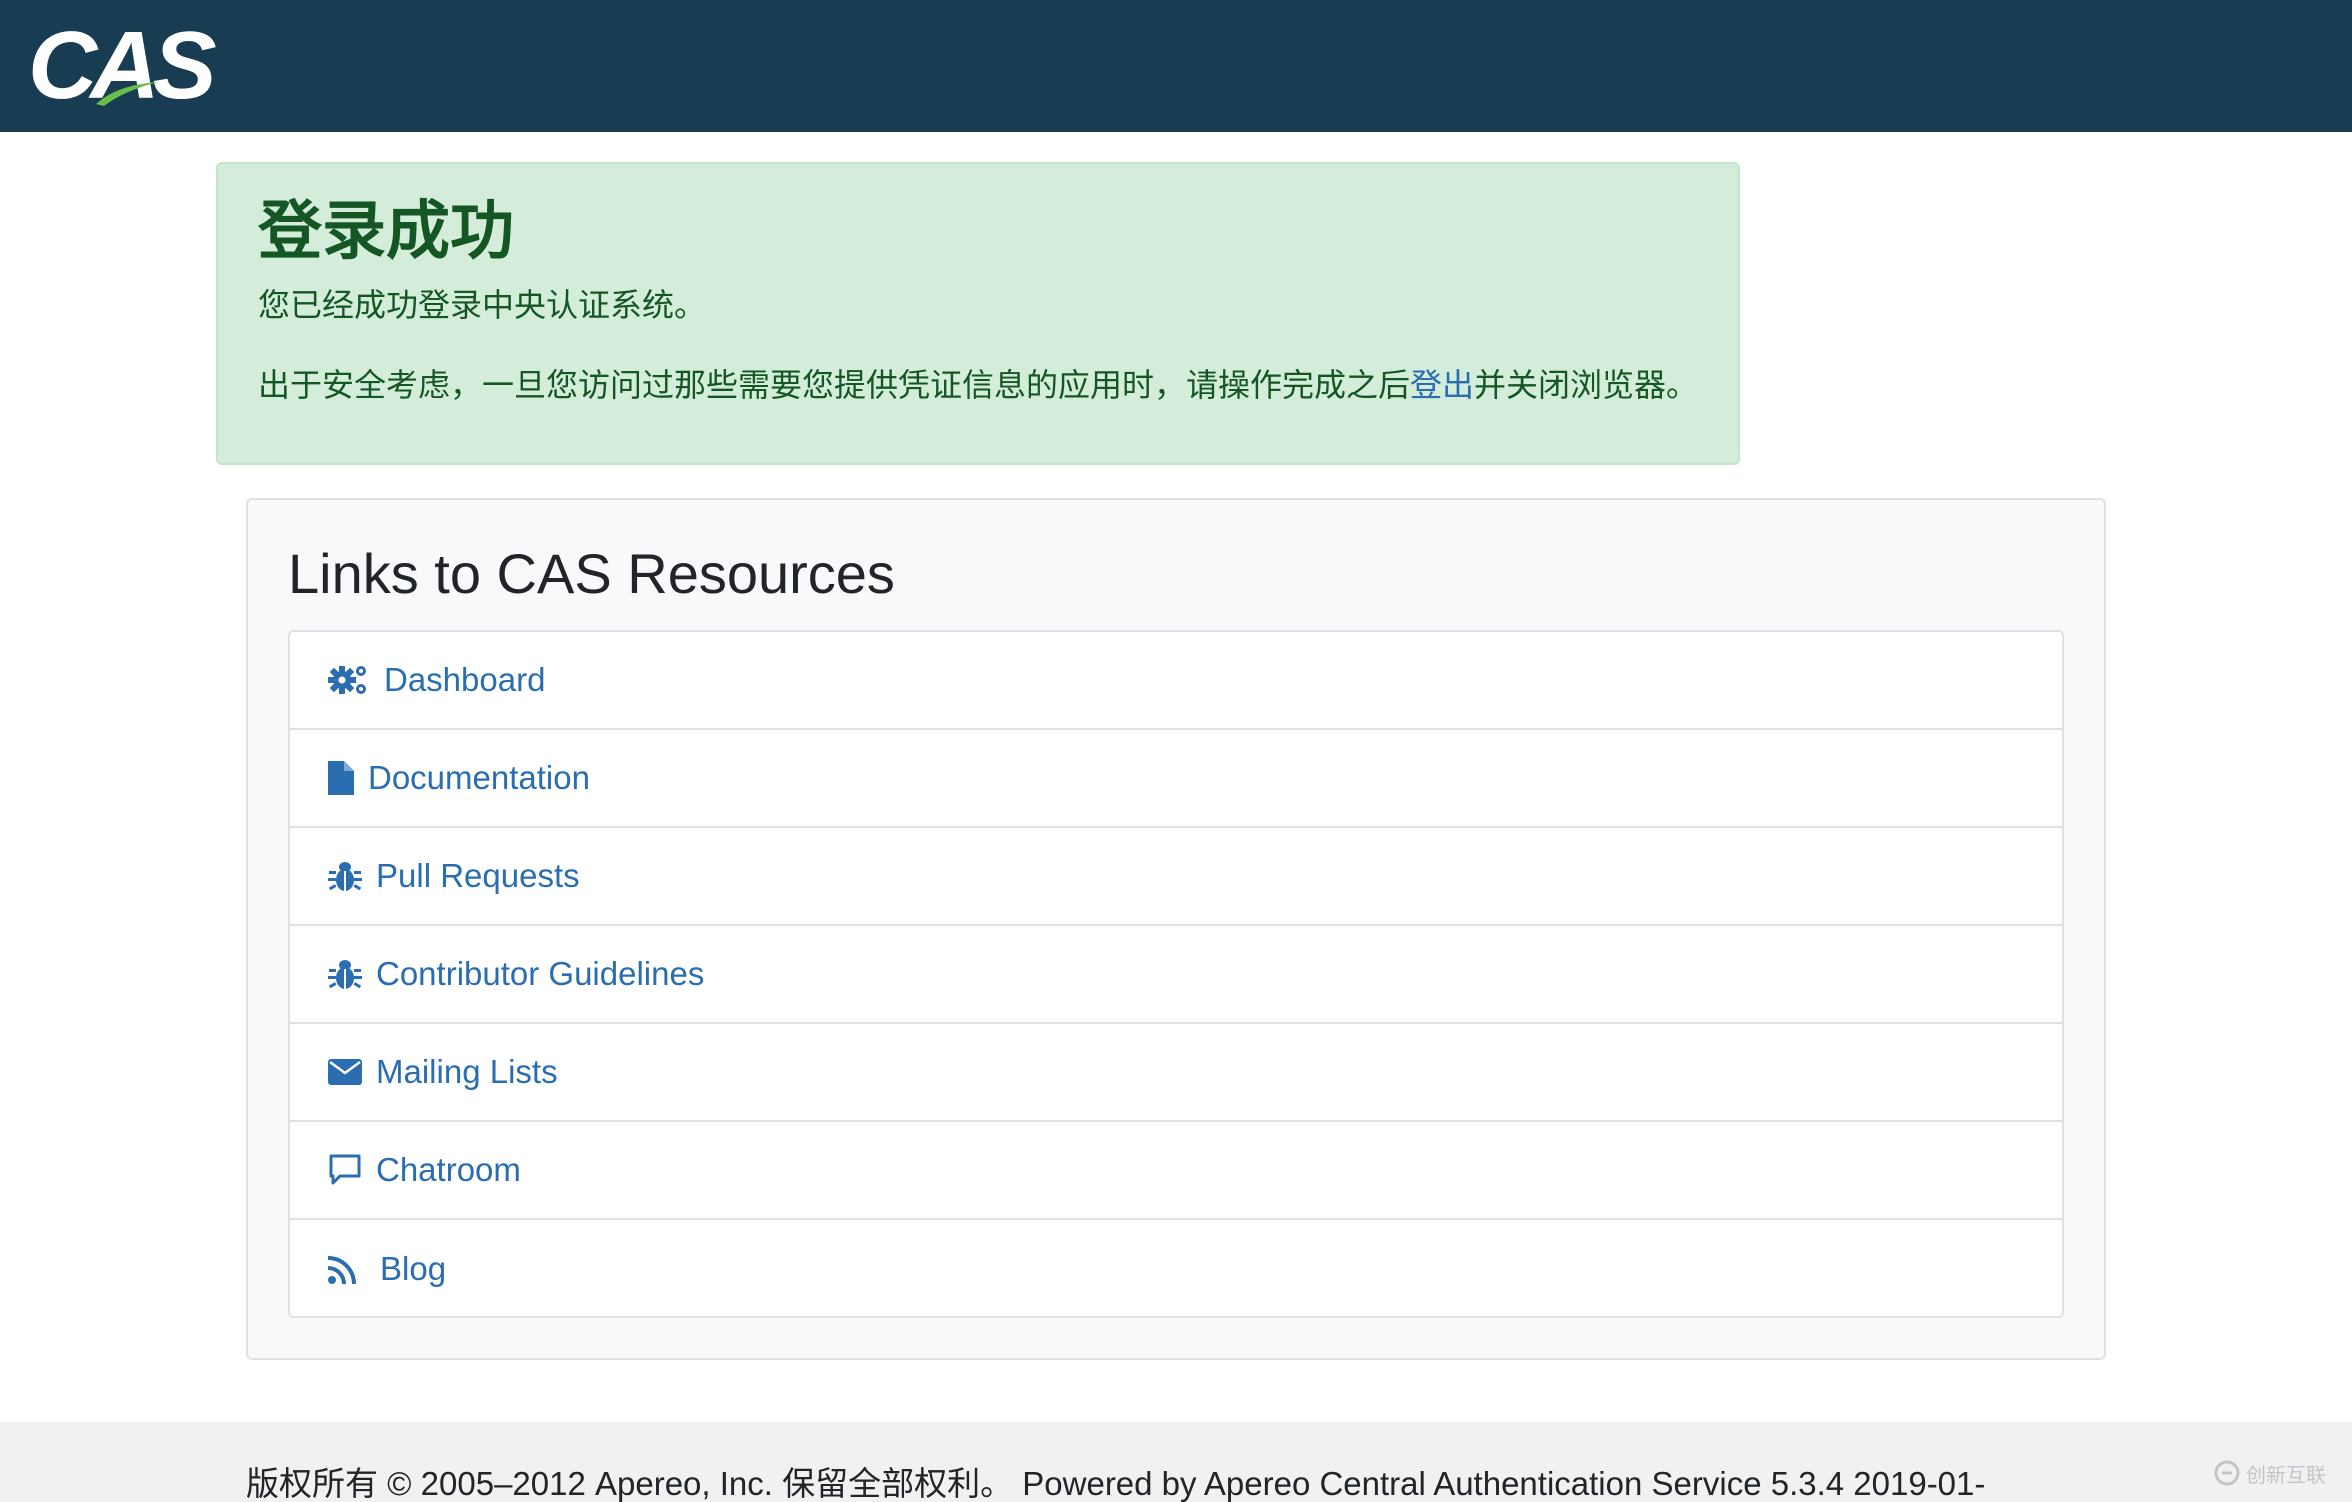 This screenshot has height=1502, width=2352. What do you see at coordinates (540, 973) in the screenshot?
I see `resource-label-contributor-guidelines: Contributor Guidelines` at bounding box center [540, 973].